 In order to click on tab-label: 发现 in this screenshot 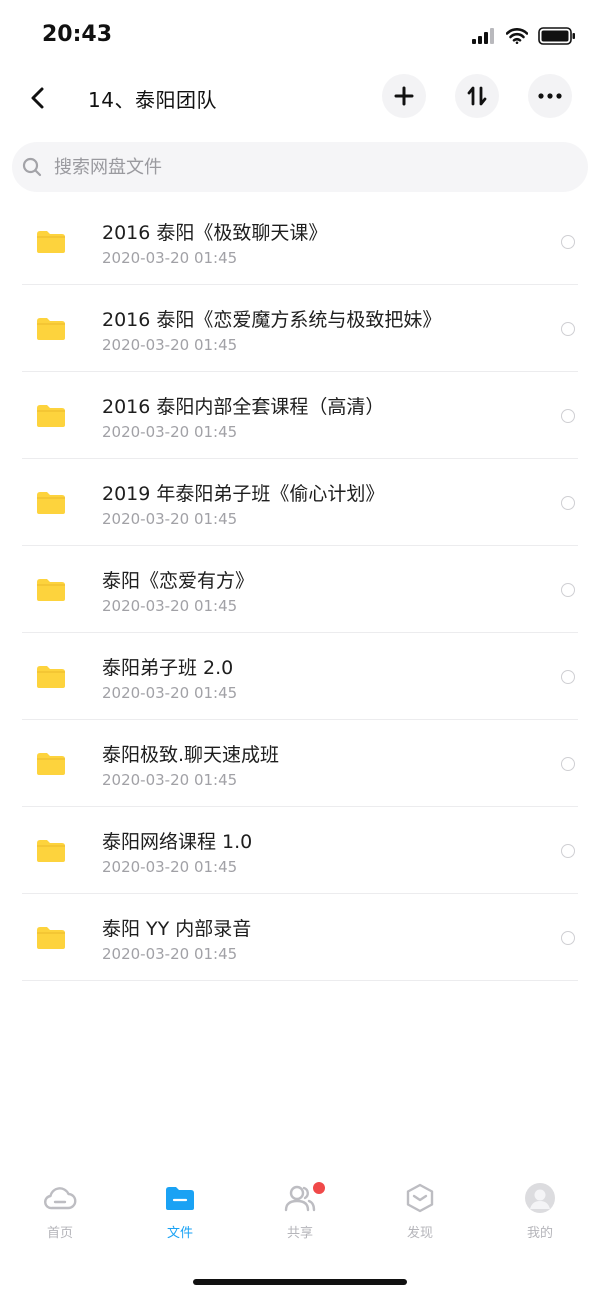, I will do `click(419, 1233)`.